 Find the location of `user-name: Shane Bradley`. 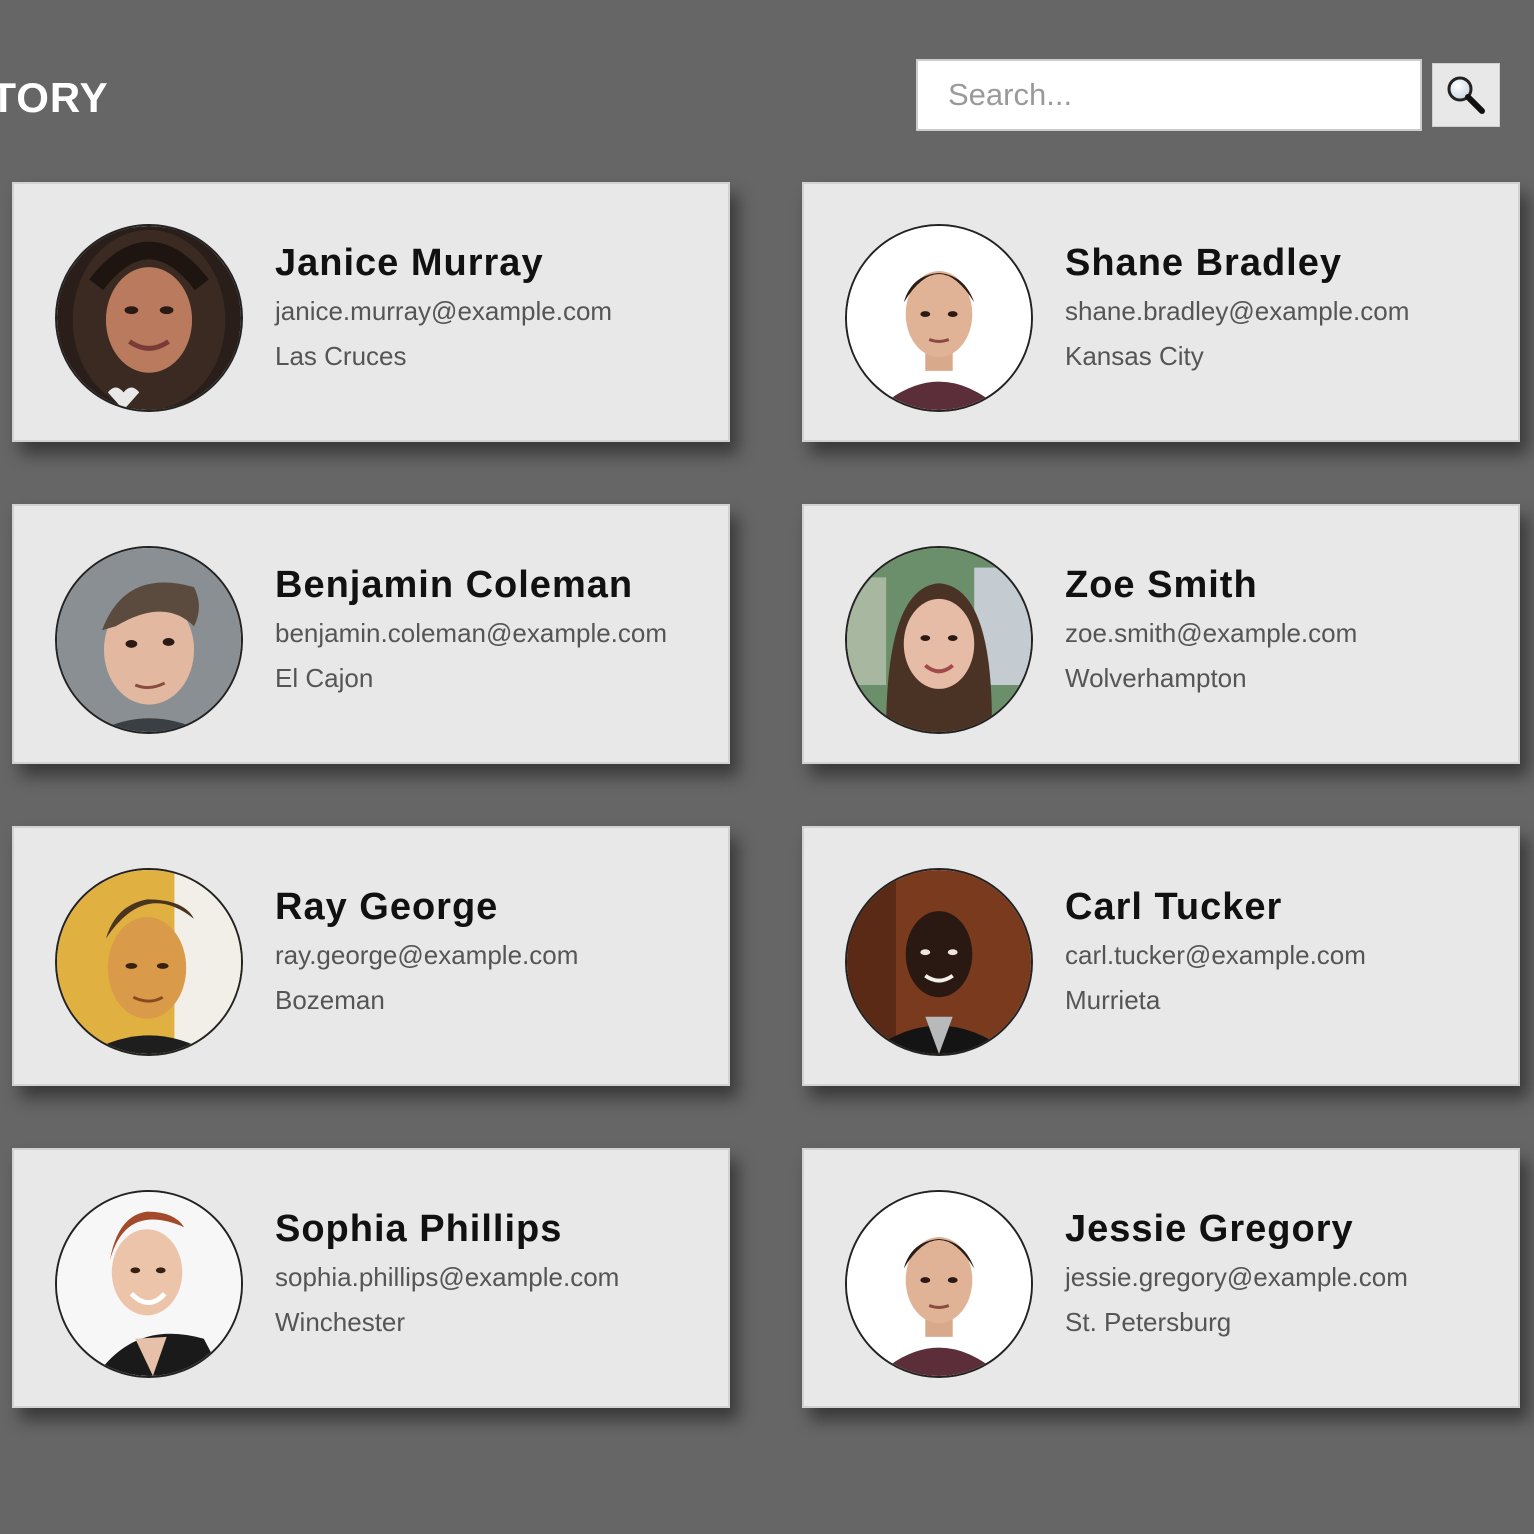

user-name: Shane Bradley is located at coordinates (1203, 263).